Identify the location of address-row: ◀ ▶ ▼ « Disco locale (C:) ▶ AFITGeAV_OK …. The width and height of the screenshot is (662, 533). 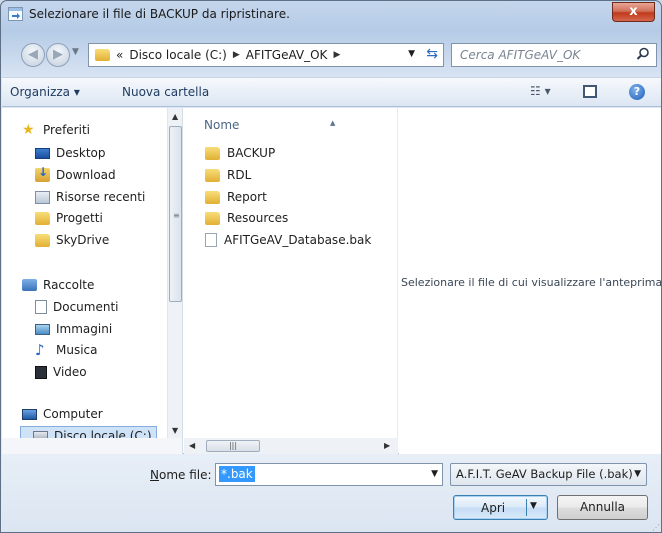
(331, 56).